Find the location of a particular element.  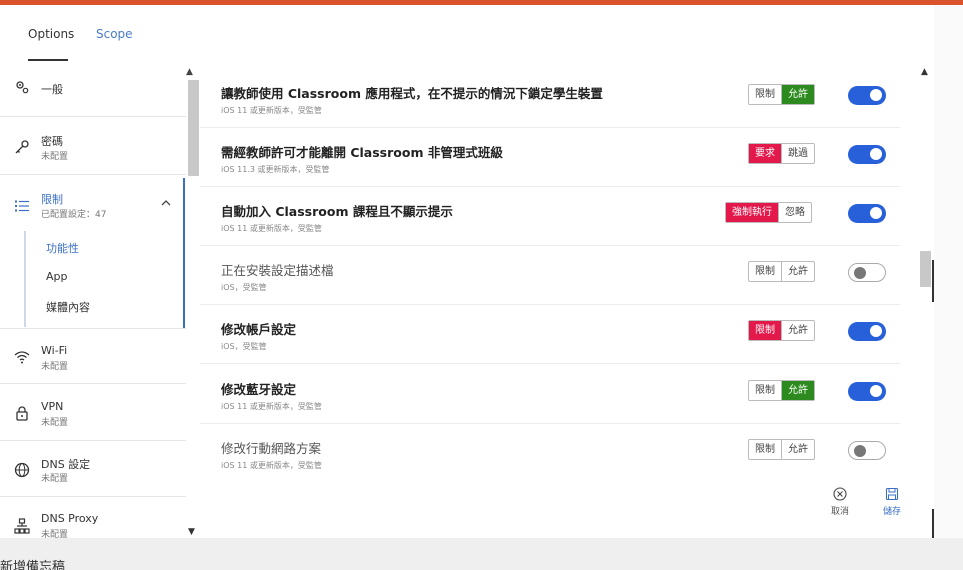

sidebar-item-label: DNS 設定 is located at coordinates (66, 464).